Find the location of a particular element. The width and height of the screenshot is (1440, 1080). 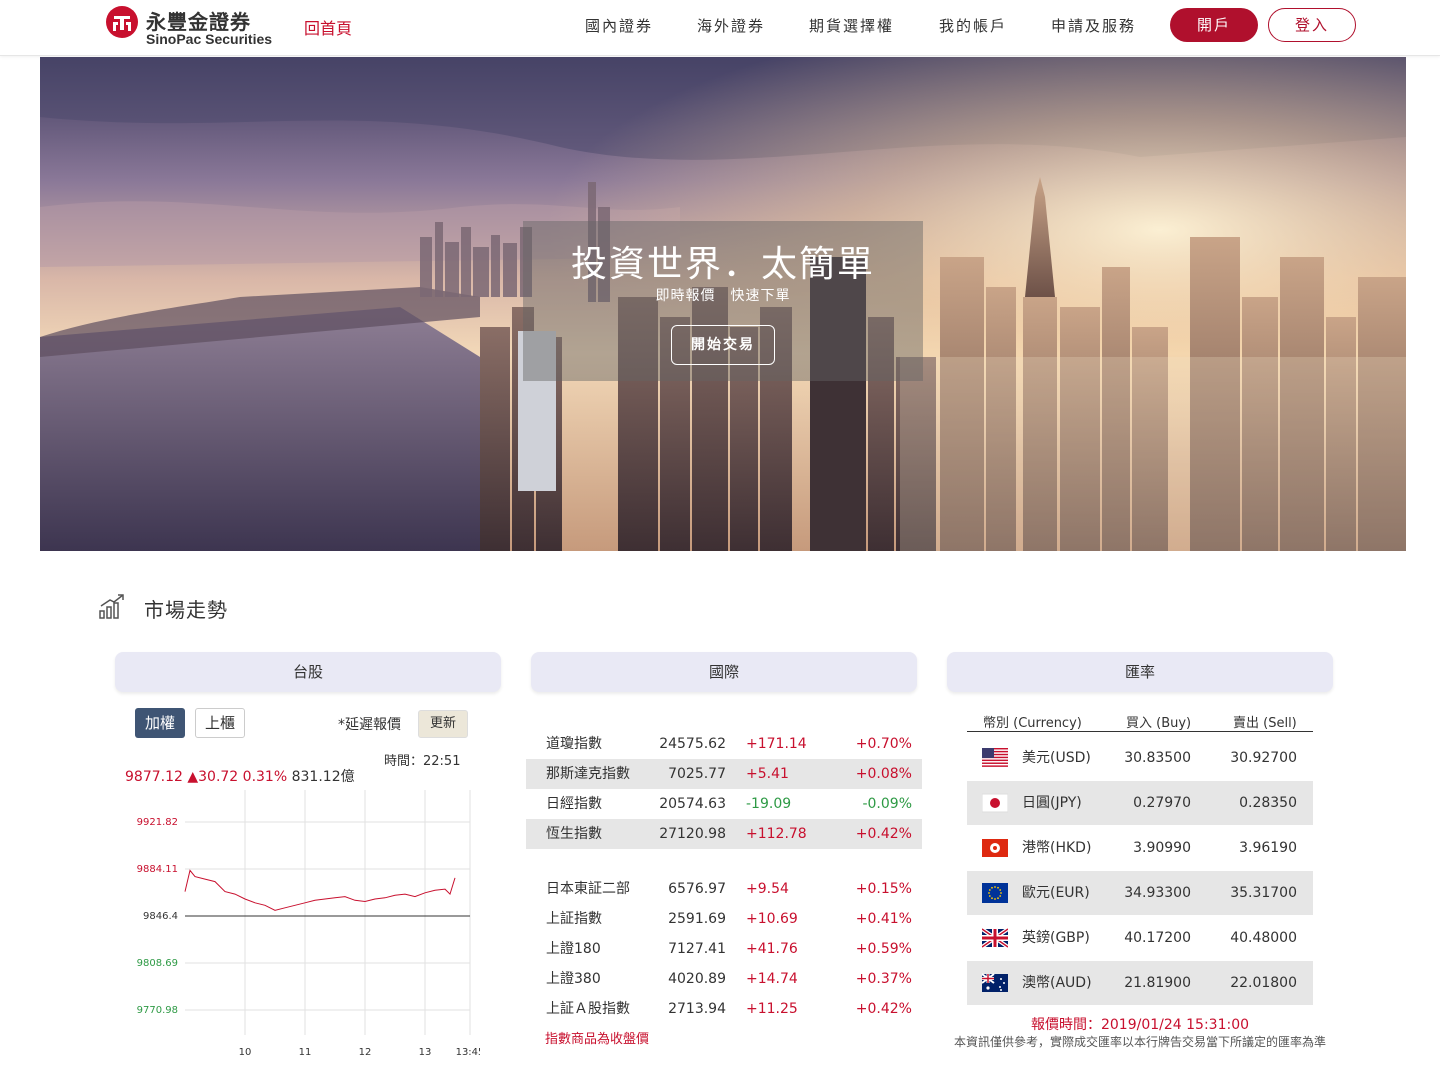

index-close-note: 指數商品為收盤價 is located at coordinates (597, 1039).